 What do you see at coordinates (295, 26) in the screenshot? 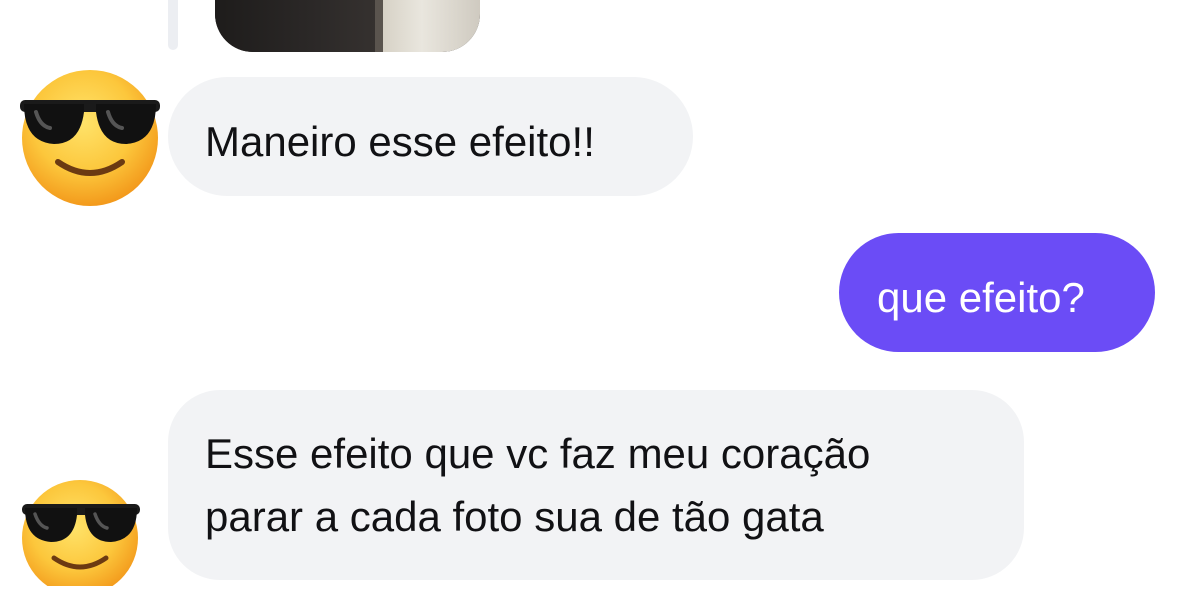
I see `photo-dark-region` at bounding box center [295, 26].